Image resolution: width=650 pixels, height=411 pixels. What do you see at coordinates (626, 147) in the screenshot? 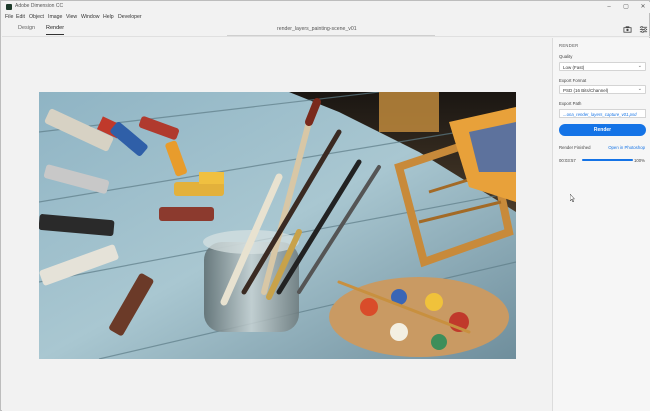
I see `open-in-photoshop-link: Open in Photoshop` at bounding box center [626, 147].